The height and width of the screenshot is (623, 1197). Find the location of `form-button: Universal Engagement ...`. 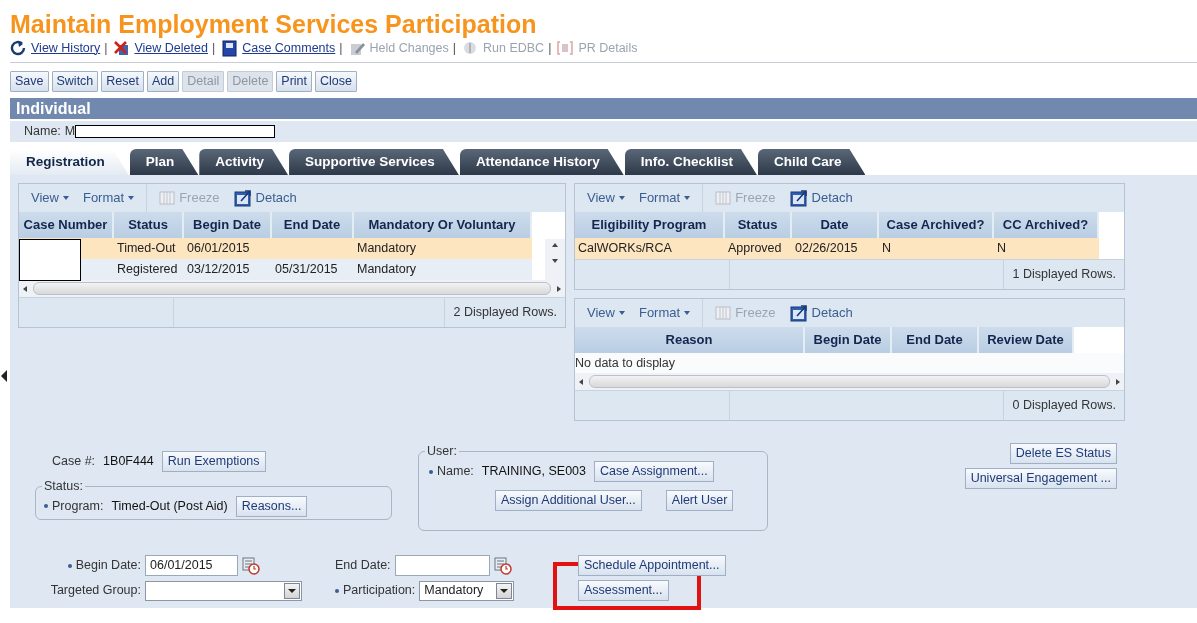

form-button: Universal Engagement ... is located at coordinates (1040, 478).